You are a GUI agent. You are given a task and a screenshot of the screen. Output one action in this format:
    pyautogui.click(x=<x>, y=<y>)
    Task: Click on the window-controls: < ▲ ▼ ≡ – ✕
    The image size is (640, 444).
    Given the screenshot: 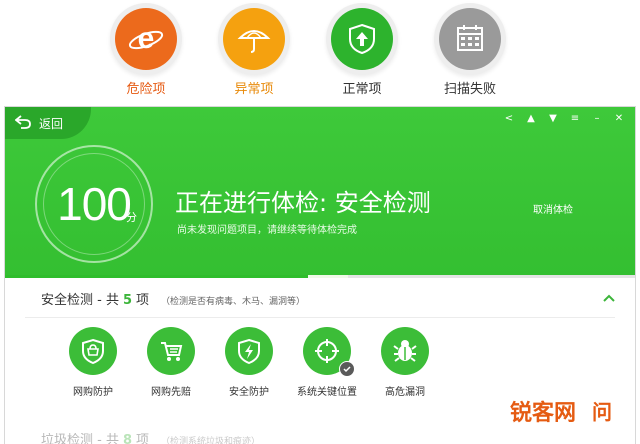 What is the action you would take?
    pyautogui.click(x=564, y=118)
    